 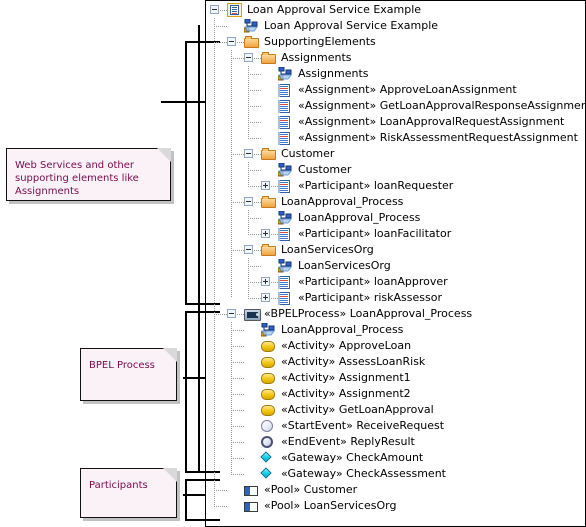 What do you see at coordinates (351, 25) in the screenshot?
I see `tree-row-label: Loan Approval Service Example` at bounding box center [351, 25].